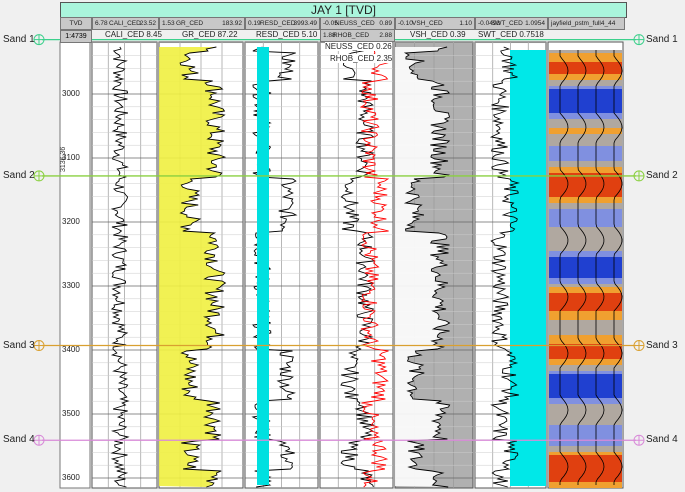 This screenshot has height=492, width=685. What do you see at coordinates (343, 10) in the screenshot?
I see `well-title: JAY 1 [TVD]` at bounding box center [343, 10].